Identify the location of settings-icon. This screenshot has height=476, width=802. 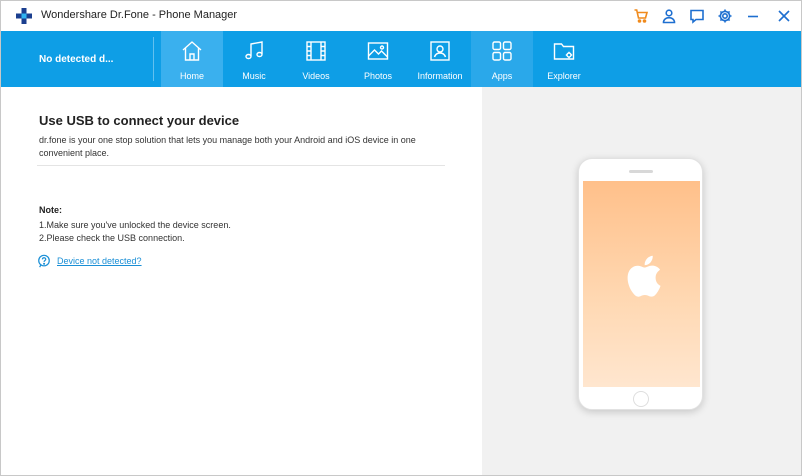
(725, 16).